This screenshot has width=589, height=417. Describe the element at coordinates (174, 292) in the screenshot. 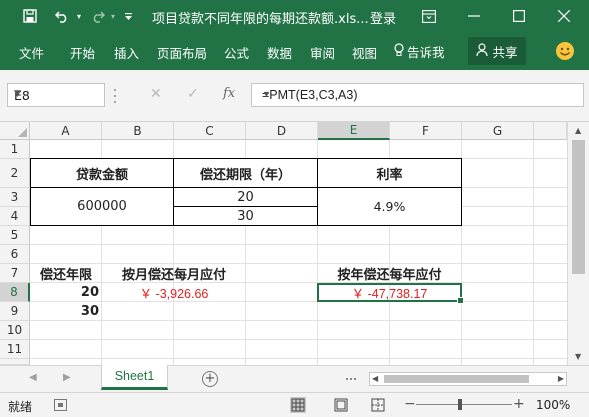

I see `cell-monthly-payment: ￥ -3,926.66` at that location.